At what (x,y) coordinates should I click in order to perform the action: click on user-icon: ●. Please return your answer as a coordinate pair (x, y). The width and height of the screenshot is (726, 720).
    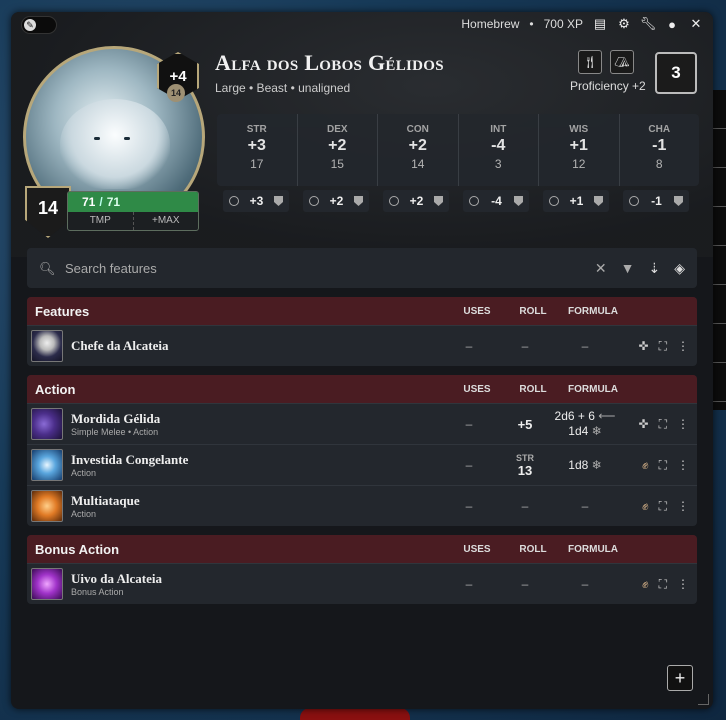
    Looking at the image, I should click on (672, 24).